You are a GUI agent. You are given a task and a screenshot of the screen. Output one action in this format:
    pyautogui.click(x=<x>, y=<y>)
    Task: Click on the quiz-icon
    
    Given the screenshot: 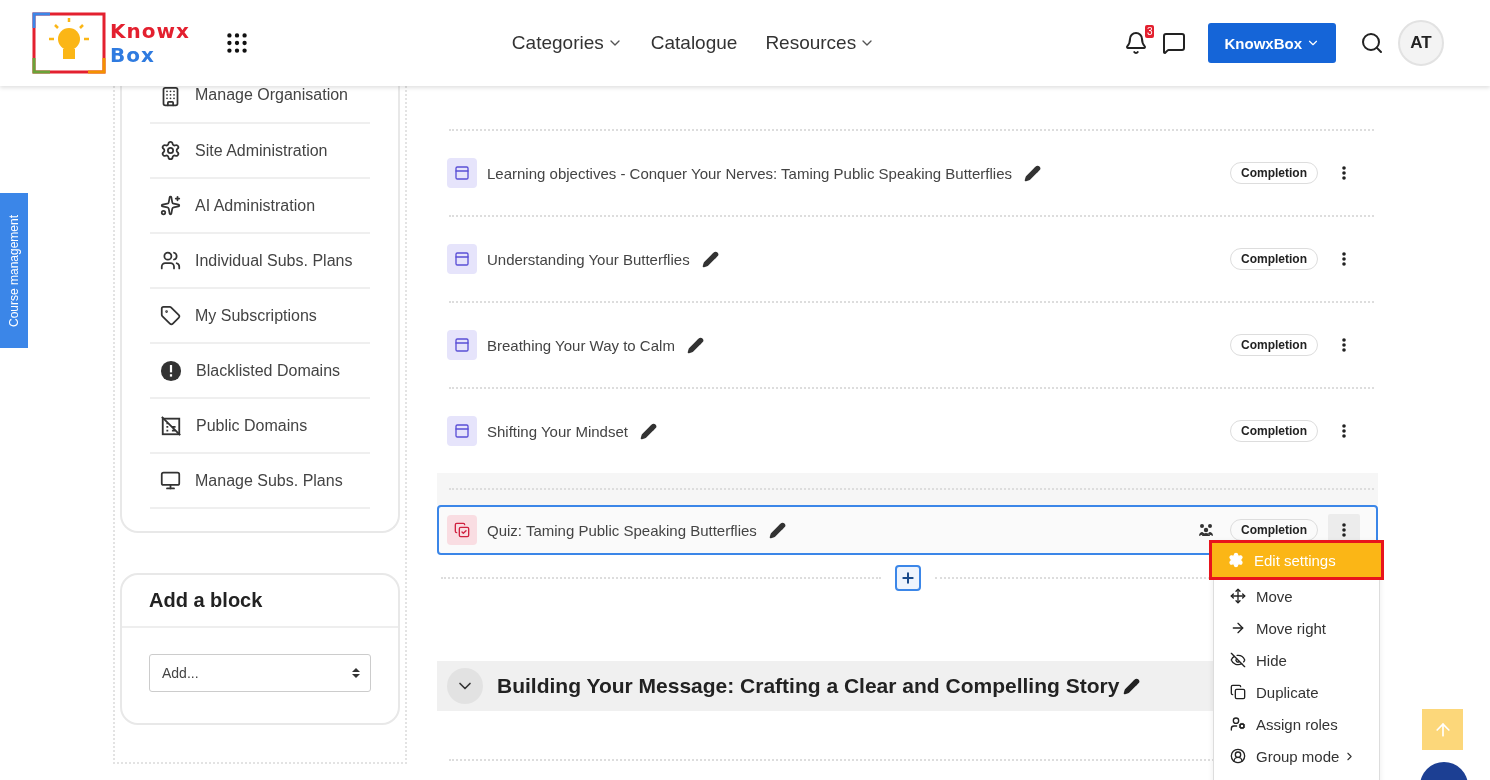 What is the action you would take?
    pyautogui.click(x=462, y=530)
    